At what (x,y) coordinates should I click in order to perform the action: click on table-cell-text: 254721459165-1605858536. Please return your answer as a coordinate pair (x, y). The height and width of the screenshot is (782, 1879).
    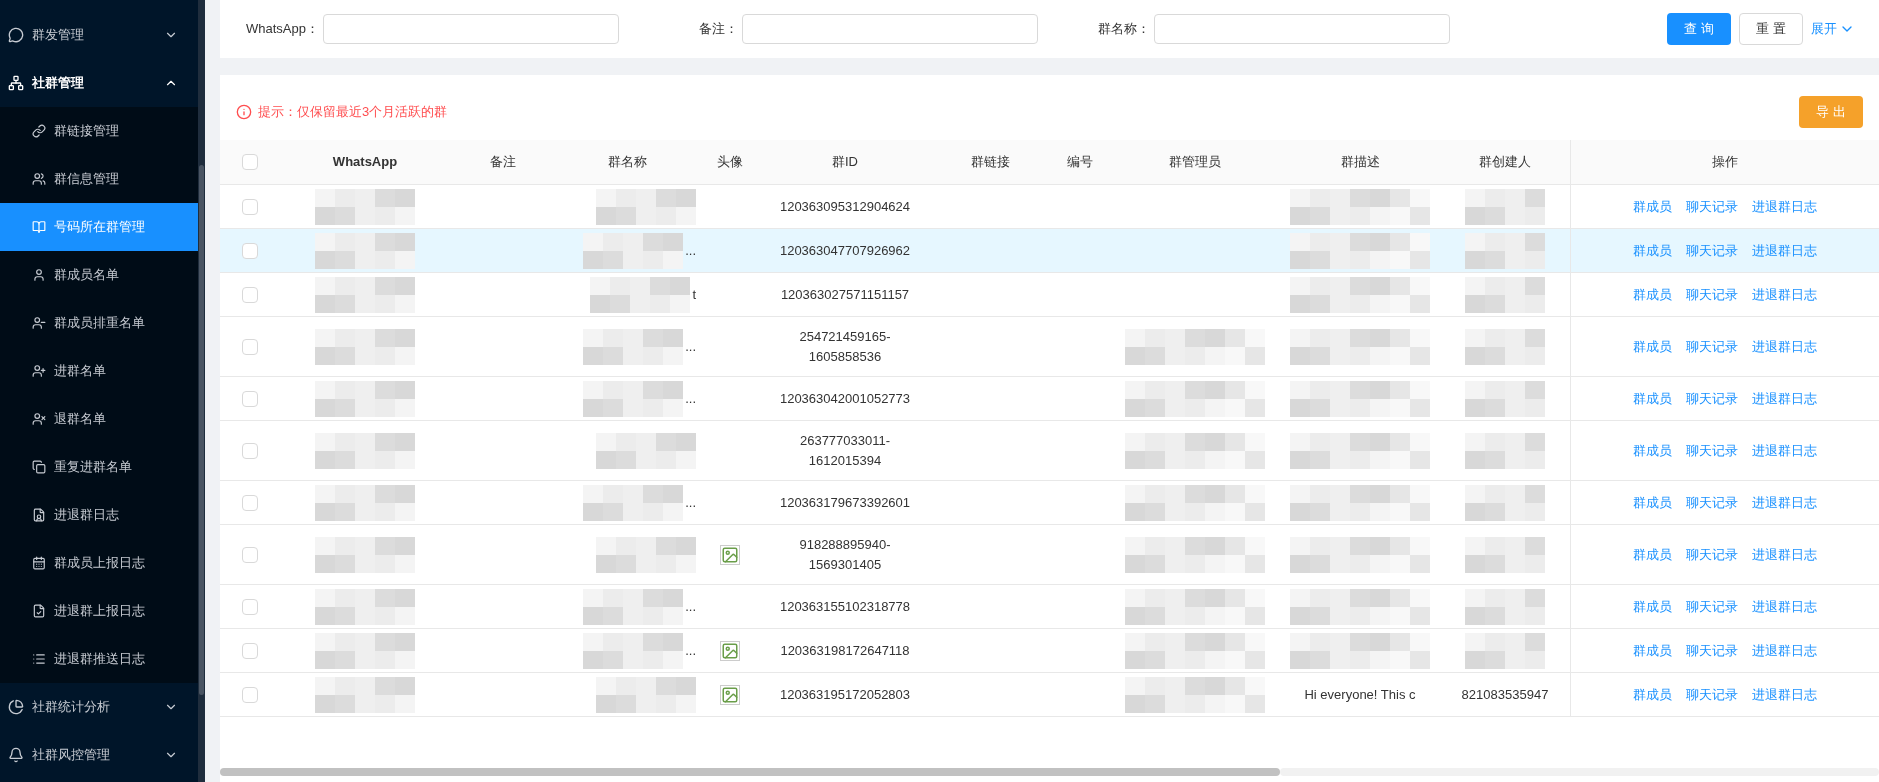
    Looking at the image, I should click on (845, 346).